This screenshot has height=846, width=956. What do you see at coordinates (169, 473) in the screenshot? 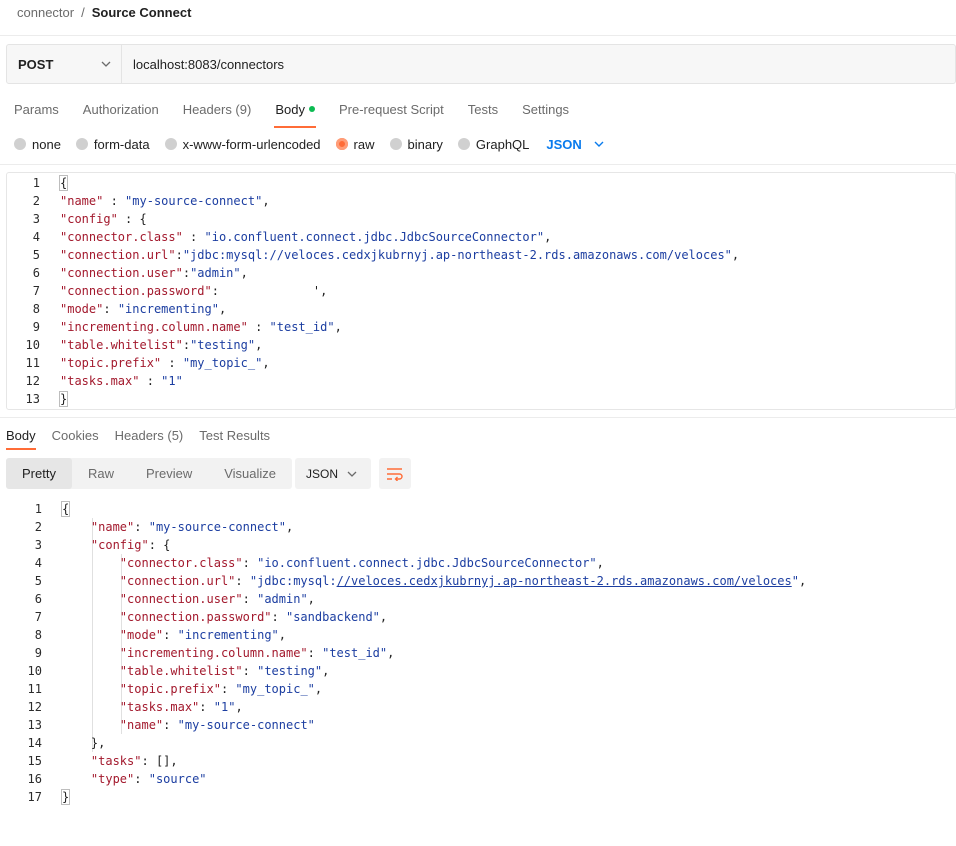
I see `view-preview-button: Preview` at bounding box center [169, 473].